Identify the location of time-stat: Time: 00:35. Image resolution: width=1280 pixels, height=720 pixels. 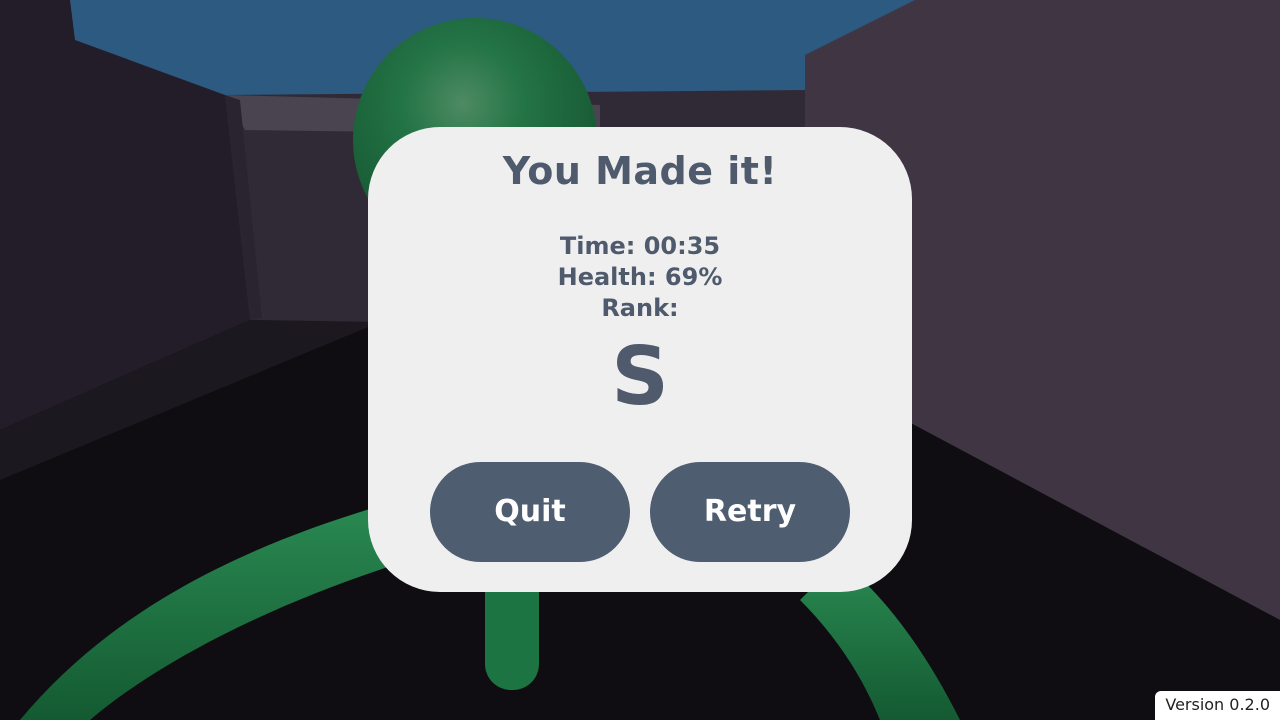
(640, 246).